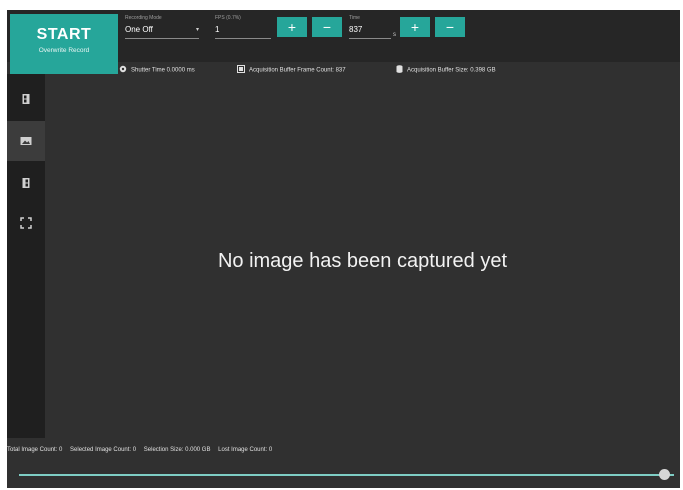  I want to click on fps-input: FPS (0.7%) 1, so click(243, 30).